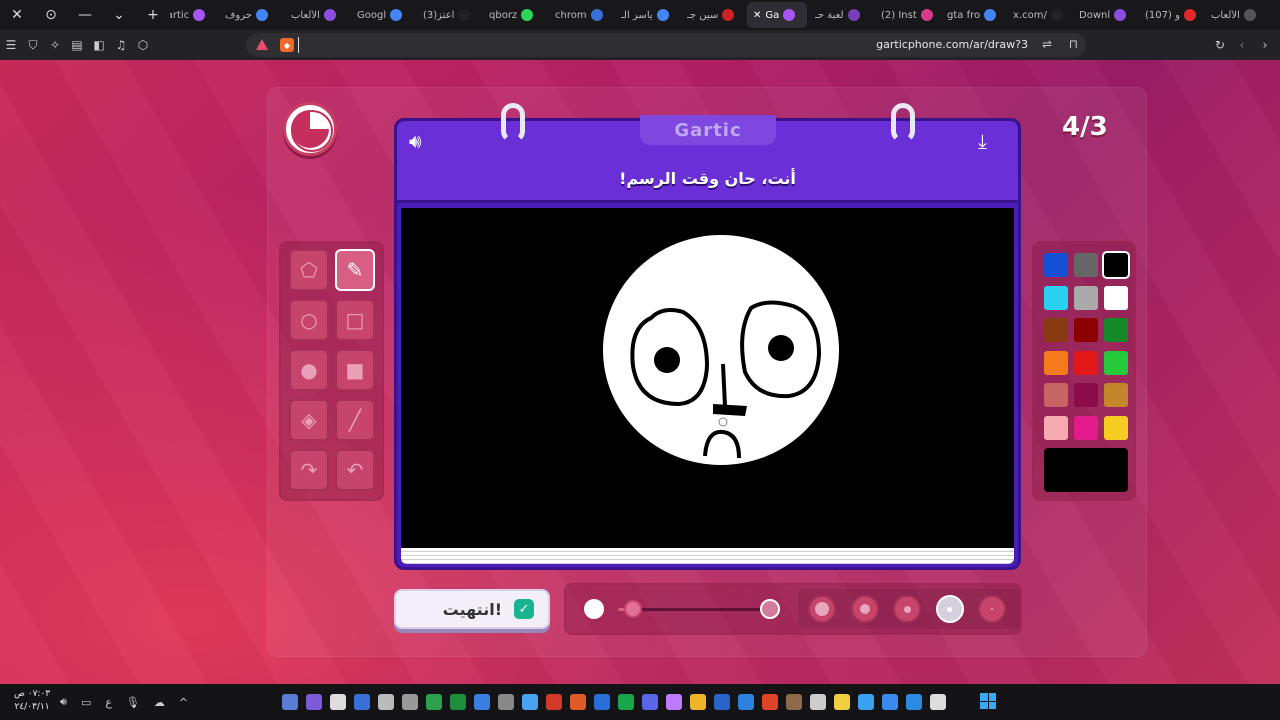 The width and height of the screenshot is (1280, 720). Describe the element at coordinates (666, 45) in the screenshot. I see `address-bar: ◆ garticphone.com/ar/draw?3 ⇌ ⊓` at that location.